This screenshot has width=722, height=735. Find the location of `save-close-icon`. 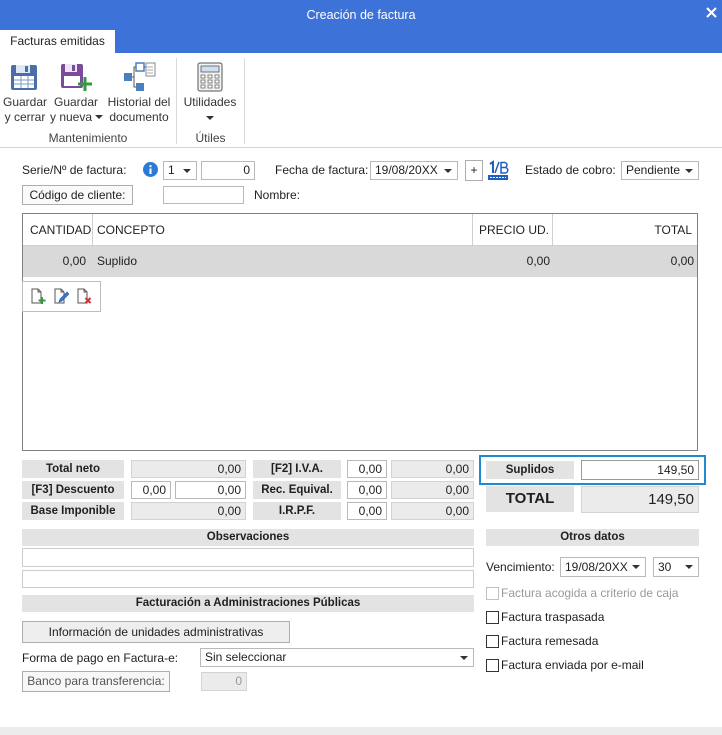

save-close-icon is located at coordinates (25, 78).